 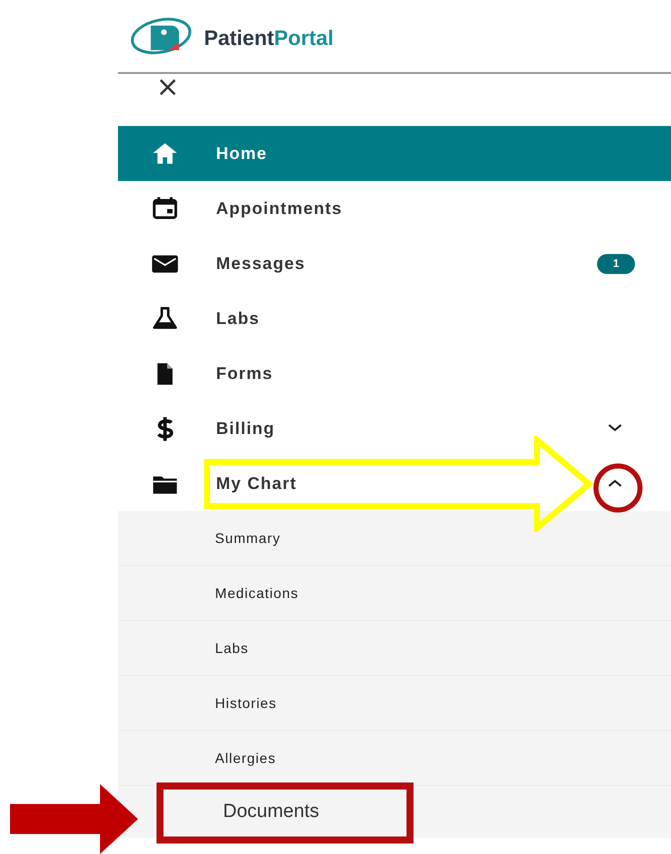 What do you see at coordinates (394, 428) in the screenshot?
I see `menu-item: Billing` at bounding box center [394, 428].